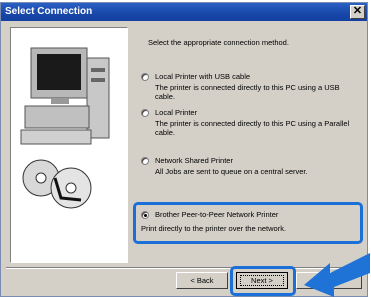 The image size is (371, 297). What do you see at coordinates (337, 275) in the screenshot?
I see `arrow-pointer-icon` at bounding box center [337, 275].